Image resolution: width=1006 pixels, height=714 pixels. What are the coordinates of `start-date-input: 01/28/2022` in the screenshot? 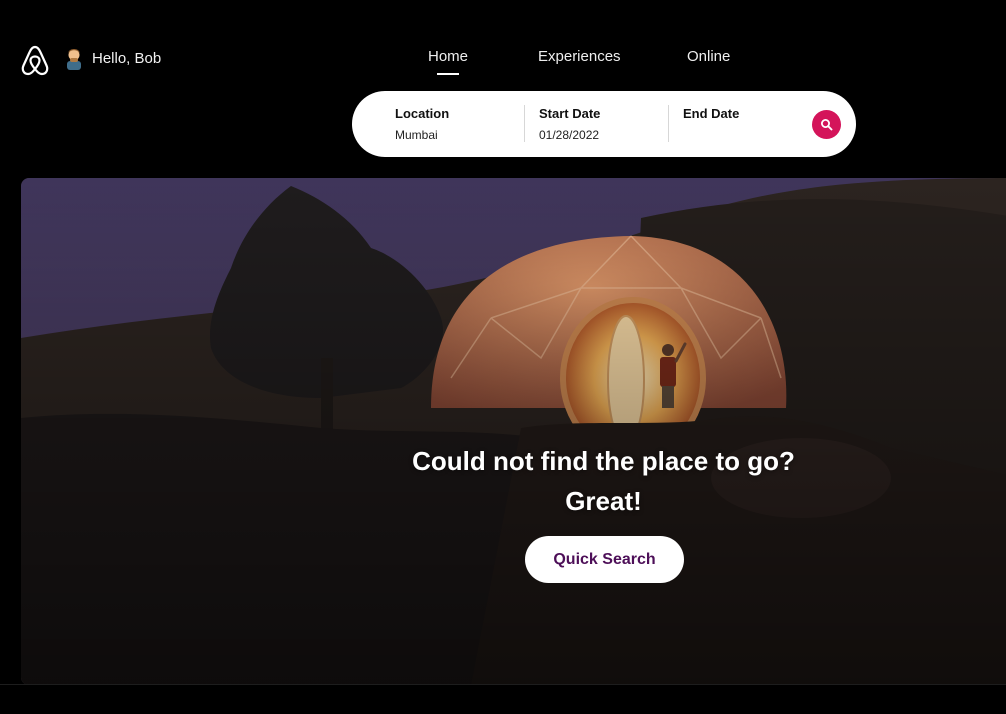 It's located at (569, 135).